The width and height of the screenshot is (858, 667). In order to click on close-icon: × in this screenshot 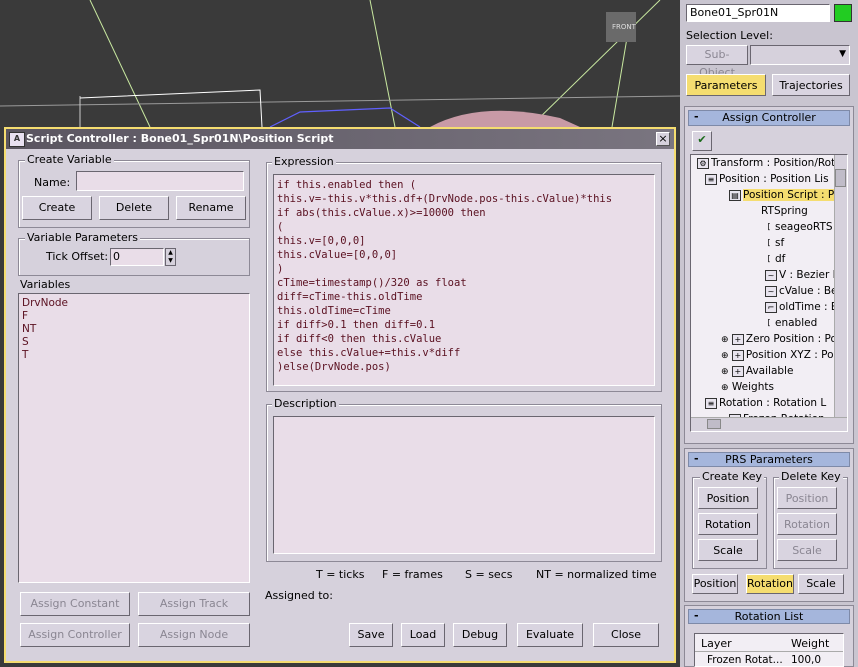, I will do `click(663, 139)`.